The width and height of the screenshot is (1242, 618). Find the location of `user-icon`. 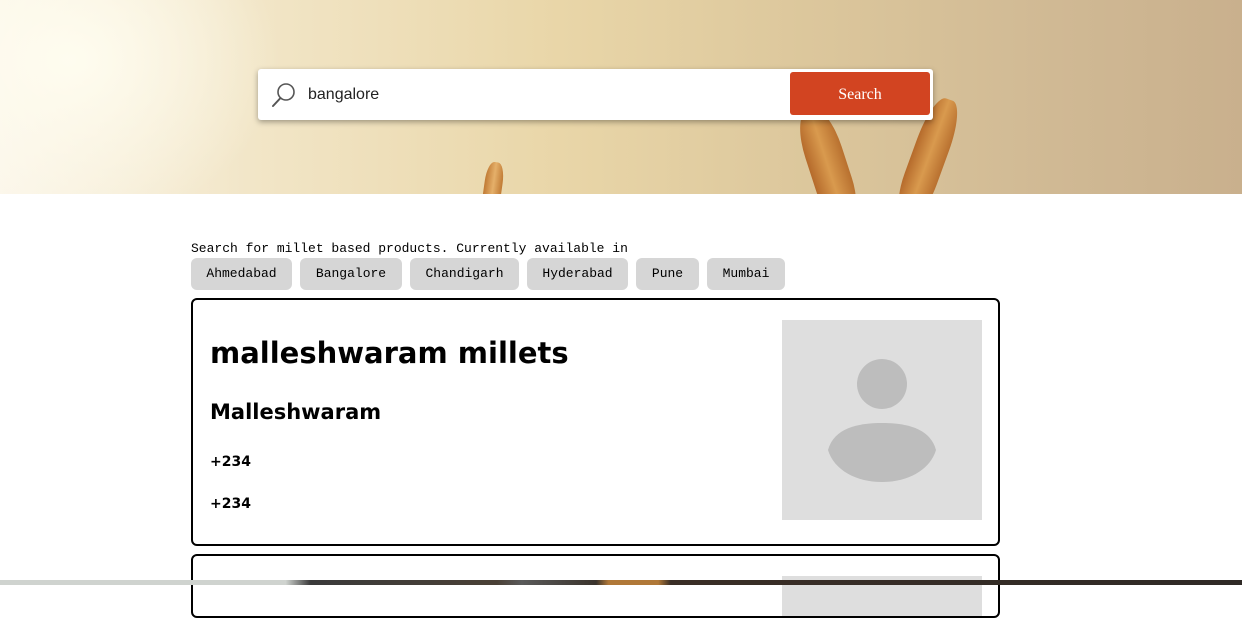

user-icon is located at coordinates (882, 420).